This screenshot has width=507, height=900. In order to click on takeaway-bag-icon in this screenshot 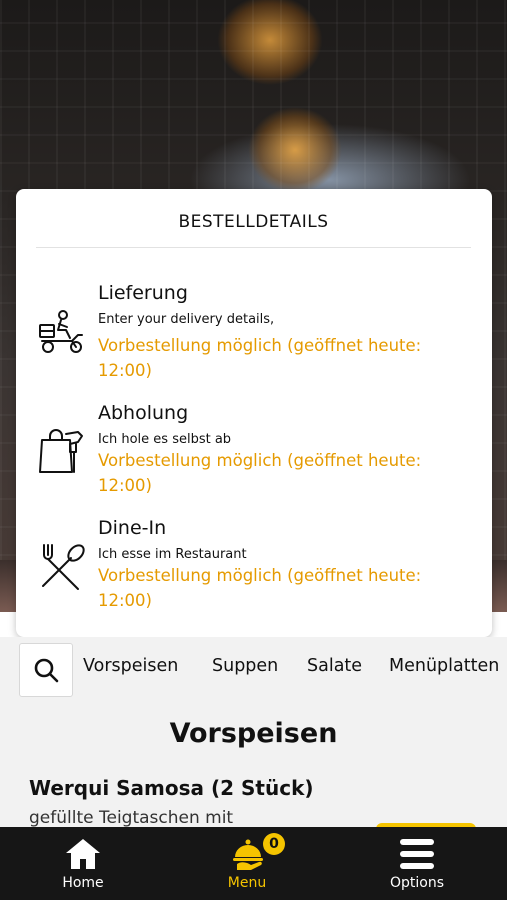, I will do `click(62, 452)`.